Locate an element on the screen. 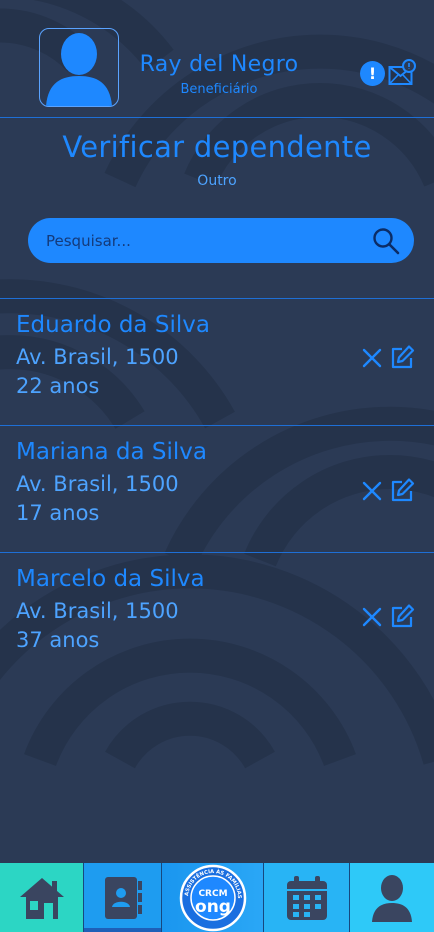 Image resolution: width=434 pixels, height=932 pixels. page-title: Verificar dependente is located at coordinates (217, 147).